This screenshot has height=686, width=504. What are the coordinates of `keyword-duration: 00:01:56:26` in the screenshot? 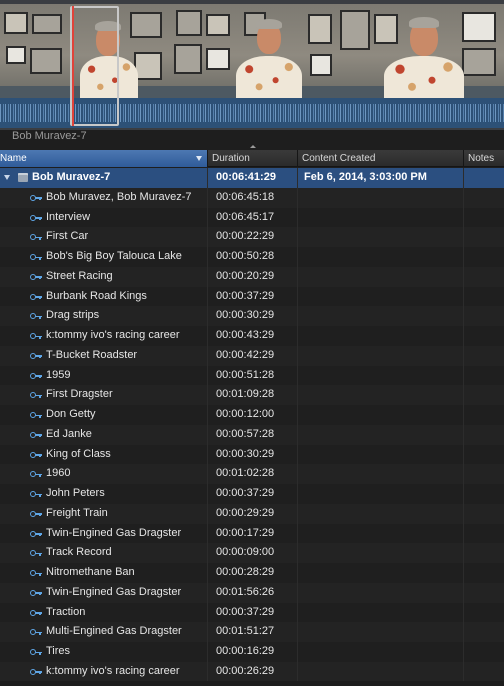 It's located at (253, 592).